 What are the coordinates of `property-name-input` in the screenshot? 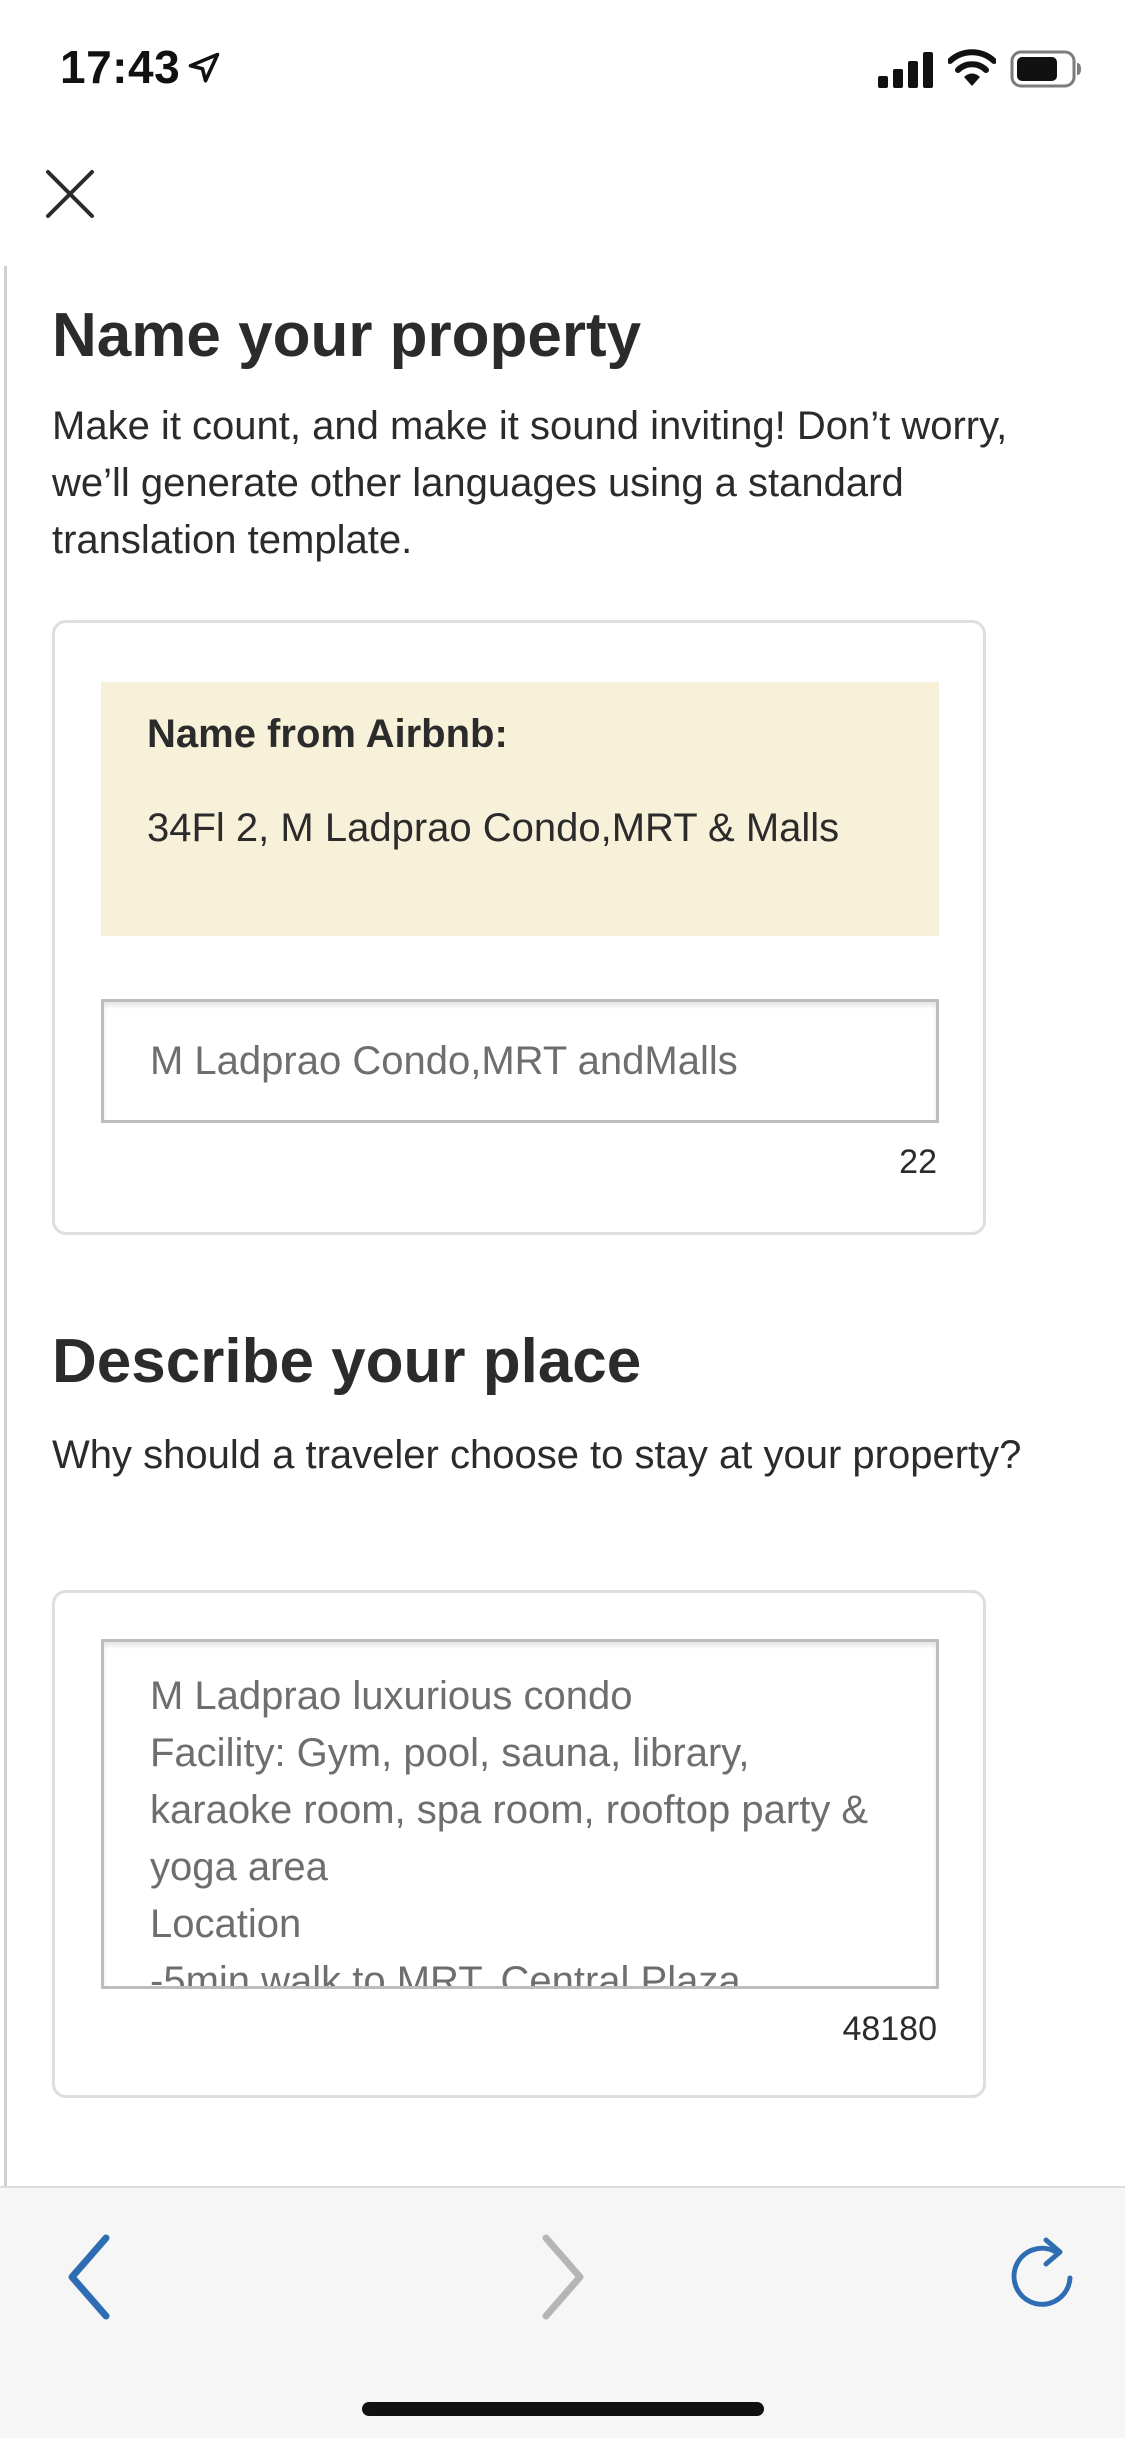 It's located at (520, 1061).